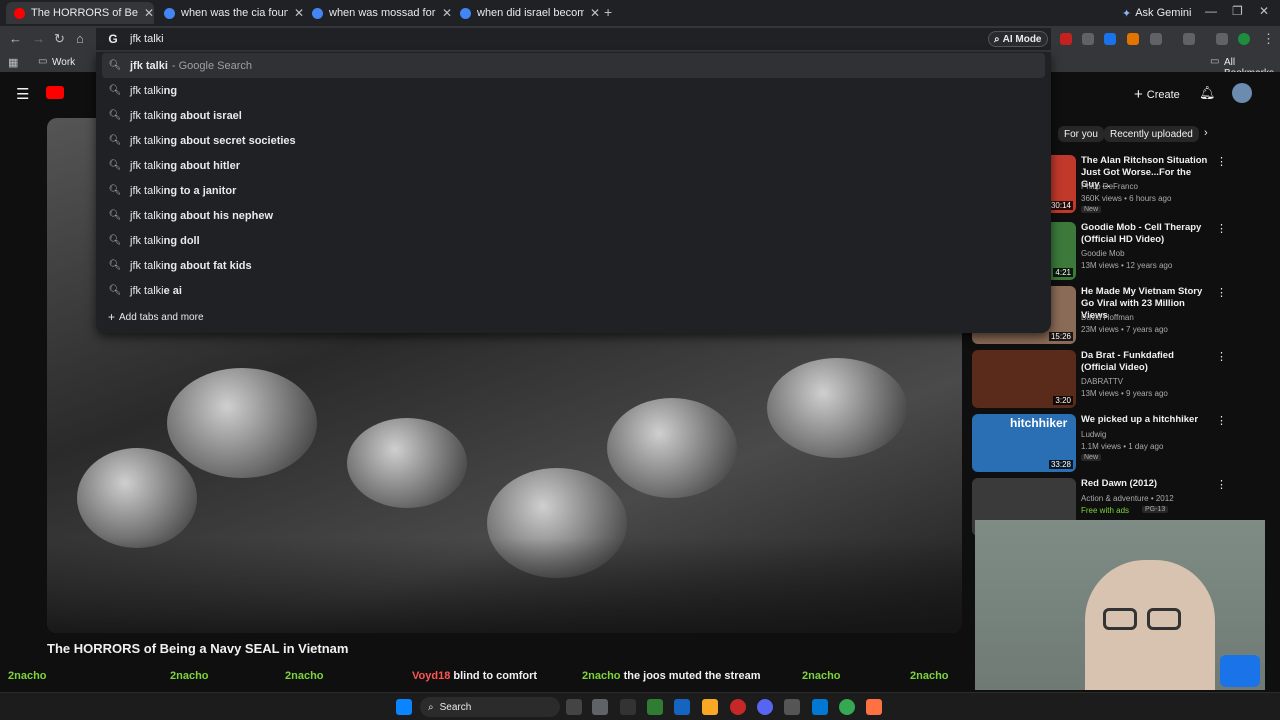 This screenshot has height=720, width=1280. Describe the element at coordinates (1018, 39) in the screenshot. I see `ai-mode-button: ⌕ AI Mode` at that location.